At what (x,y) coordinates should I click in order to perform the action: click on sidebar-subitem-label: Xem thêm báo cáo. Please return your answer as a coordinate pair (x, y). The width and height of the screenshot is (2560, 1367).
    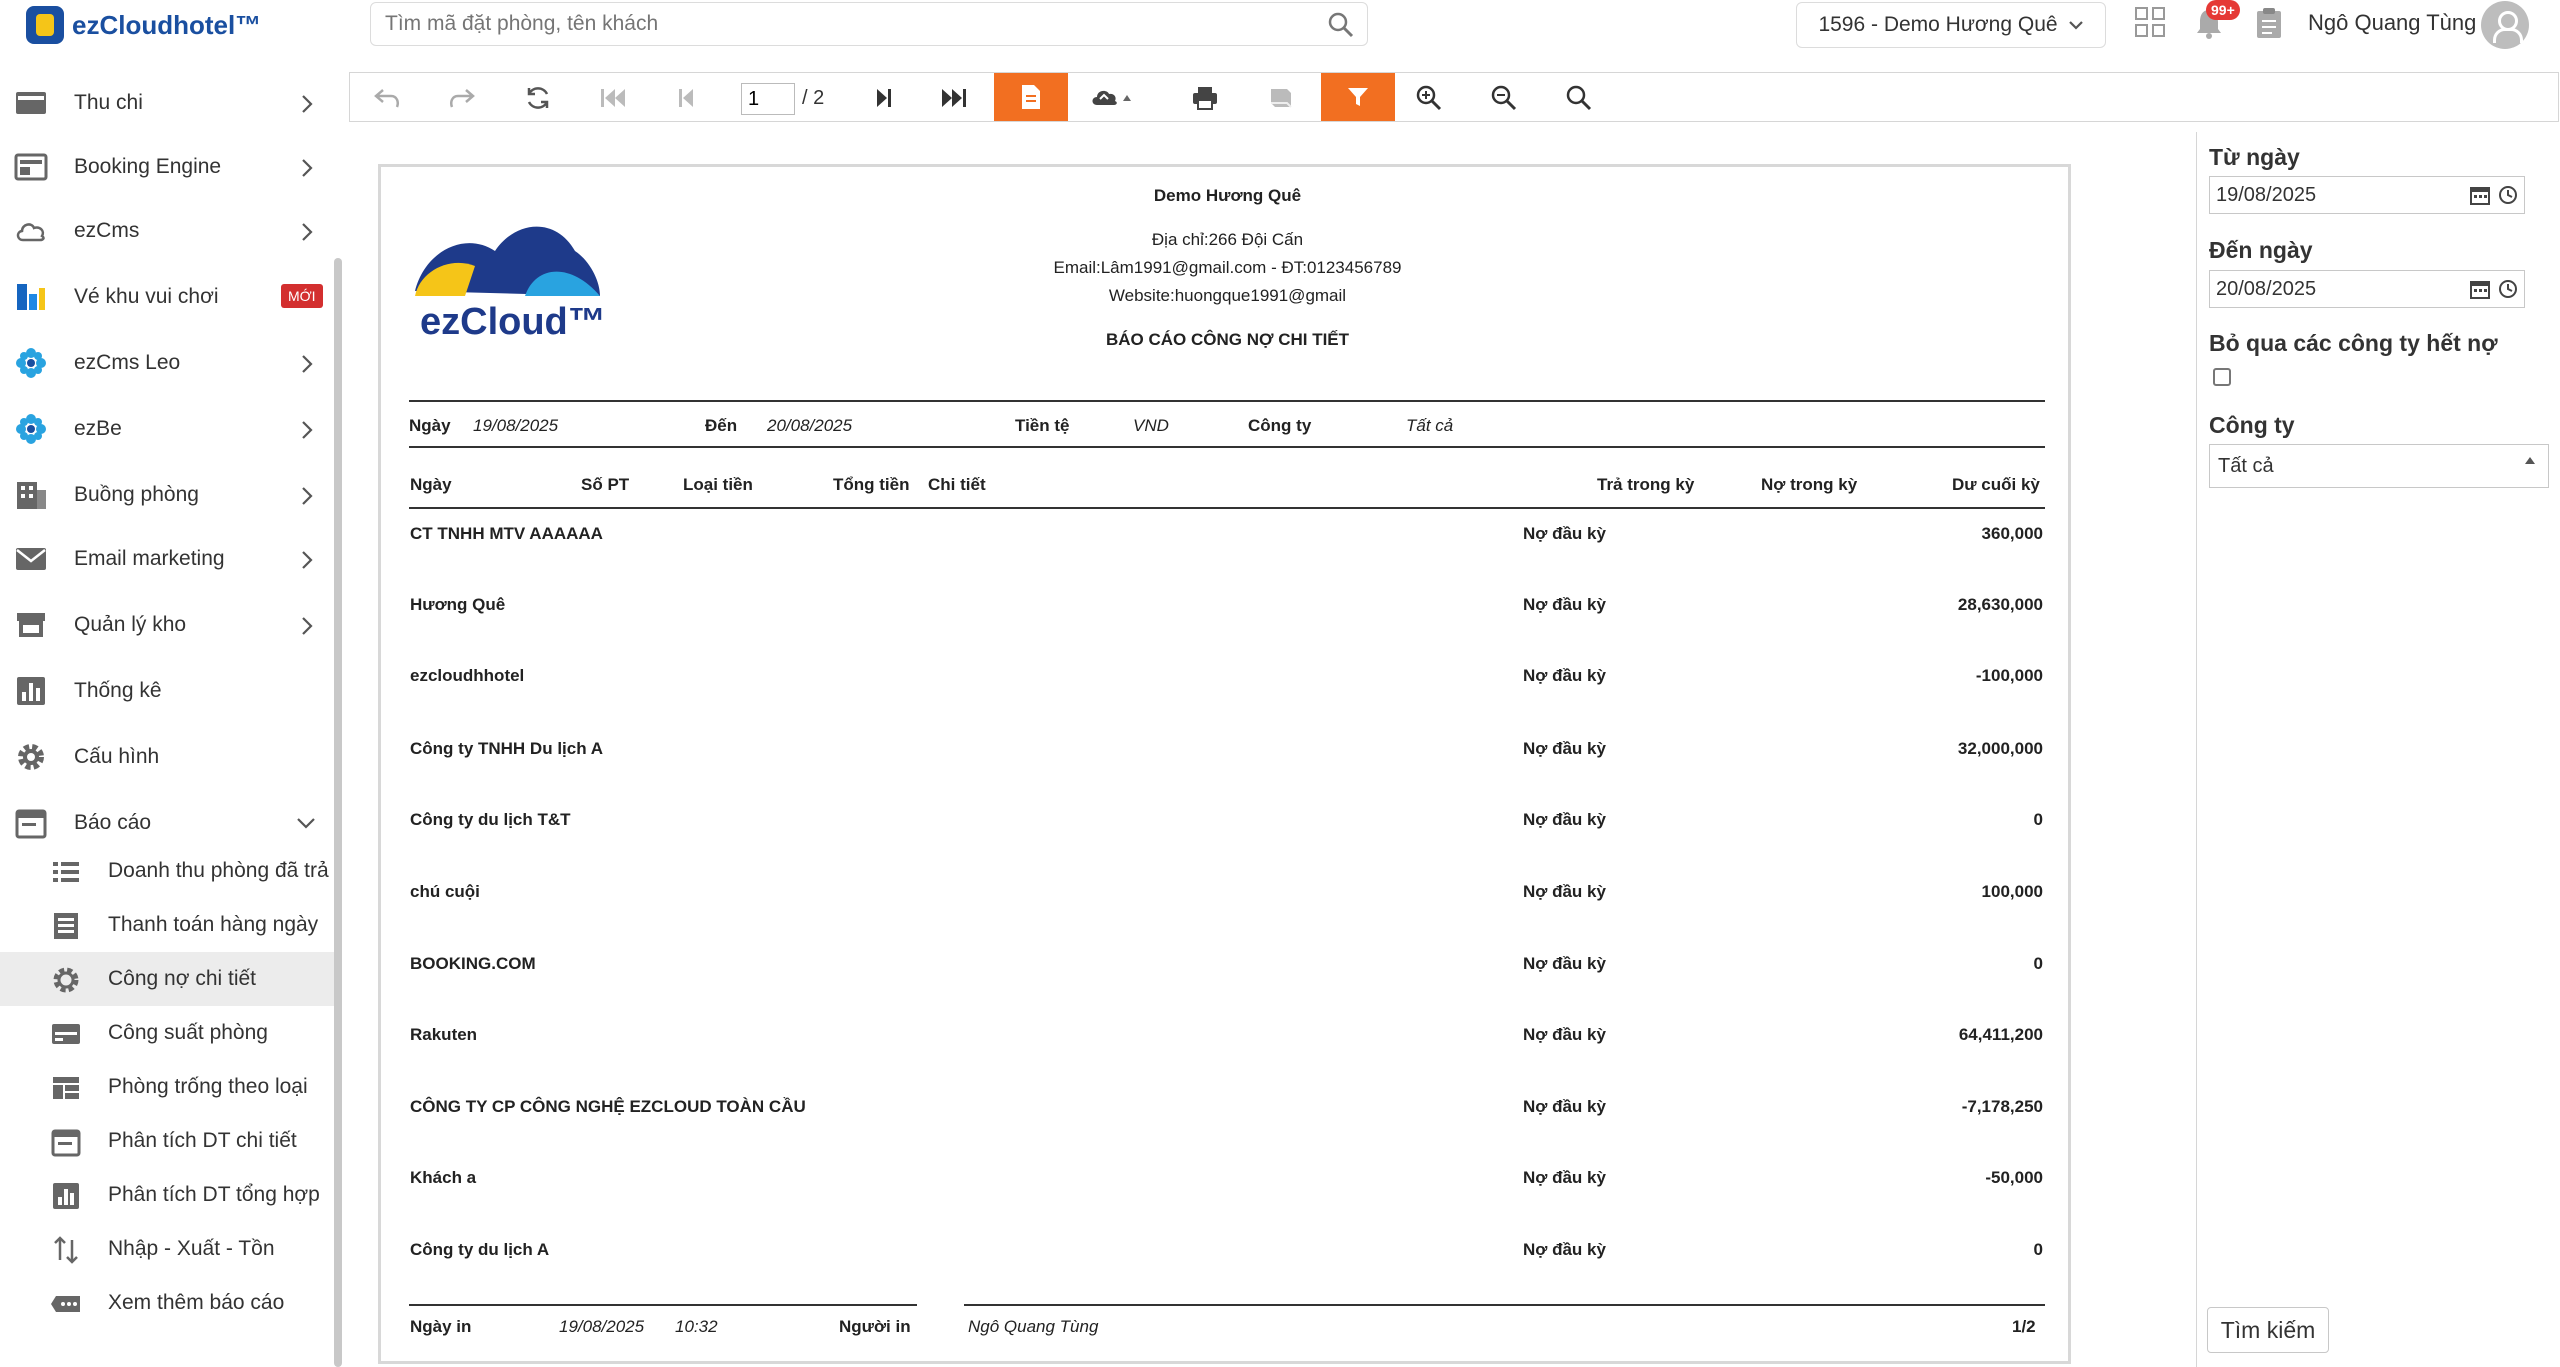
    Looking at the image, I should click on (196, 1302).